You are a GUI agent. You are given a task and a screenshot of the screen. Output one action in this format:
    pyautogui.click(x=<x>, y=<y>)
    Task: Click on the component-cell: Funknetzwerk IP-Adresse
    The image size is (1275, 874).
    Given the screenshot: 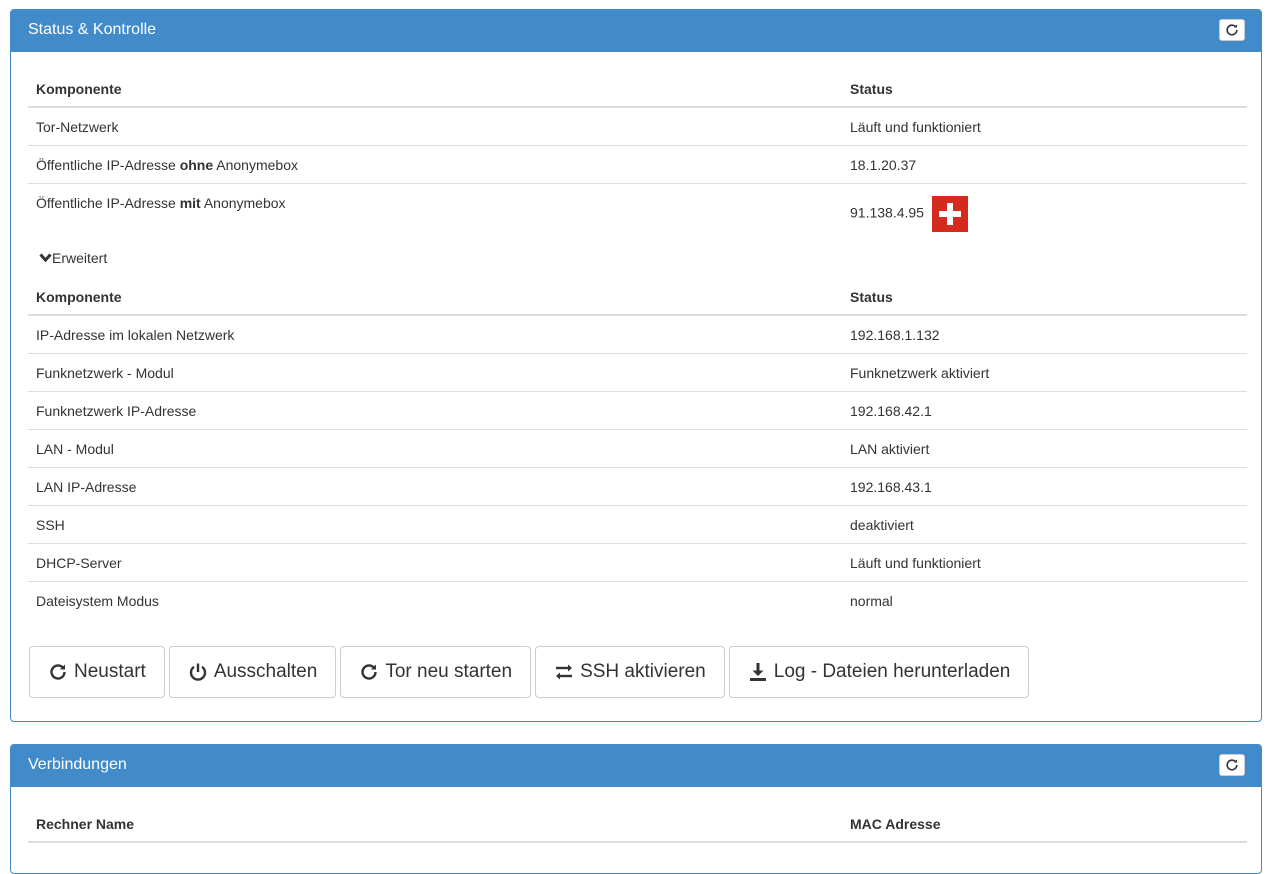 What is the action you would take?
    pyautogui.click(x=435, y=410)
    